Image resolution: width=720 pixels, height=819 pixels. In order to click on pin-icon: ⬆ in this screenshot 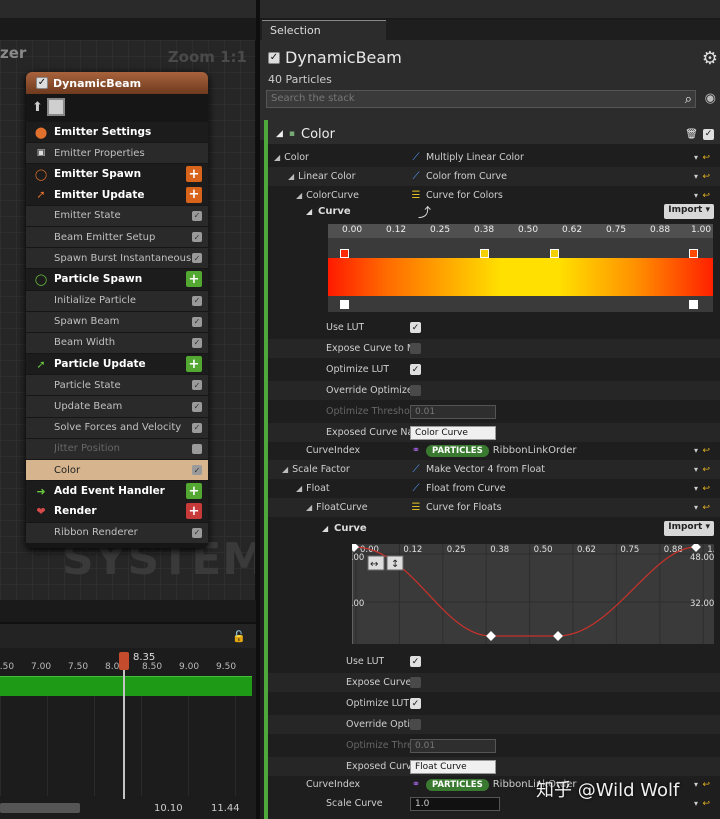, I will do `click(37, 107)`.